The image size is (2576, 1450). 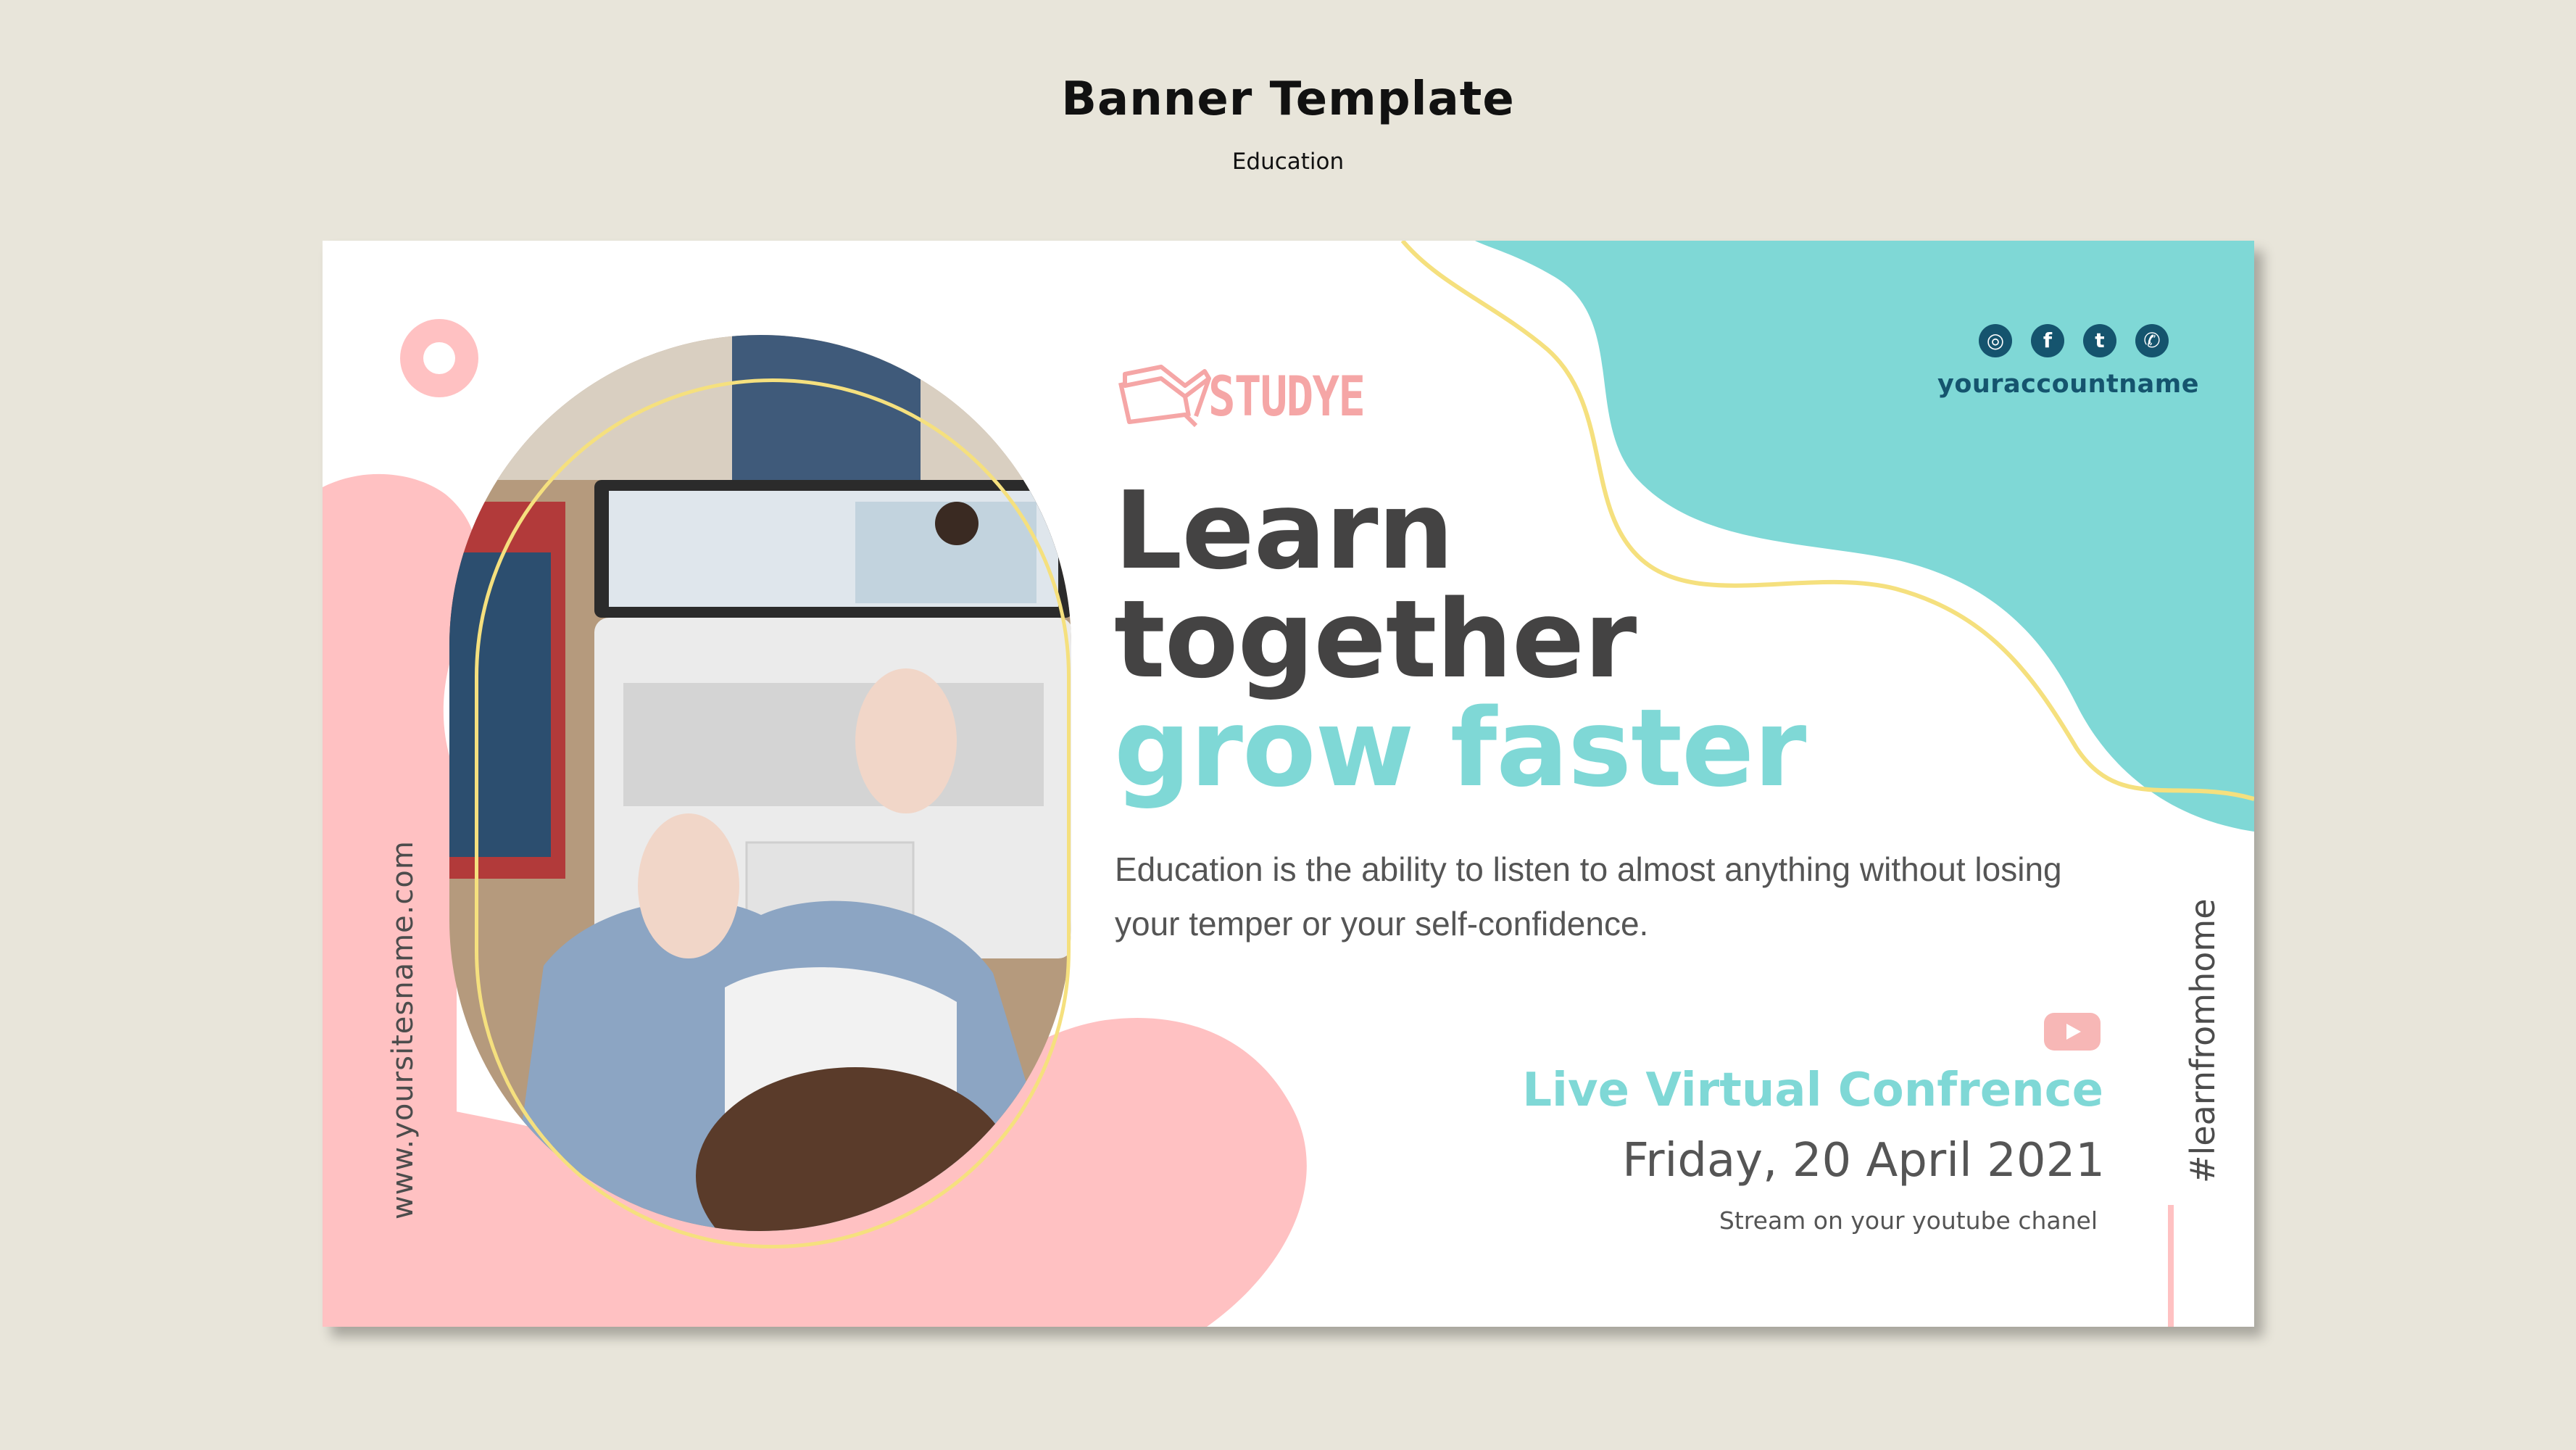 I want to click on facebook-icon: f, so click(x=2047, y=340).